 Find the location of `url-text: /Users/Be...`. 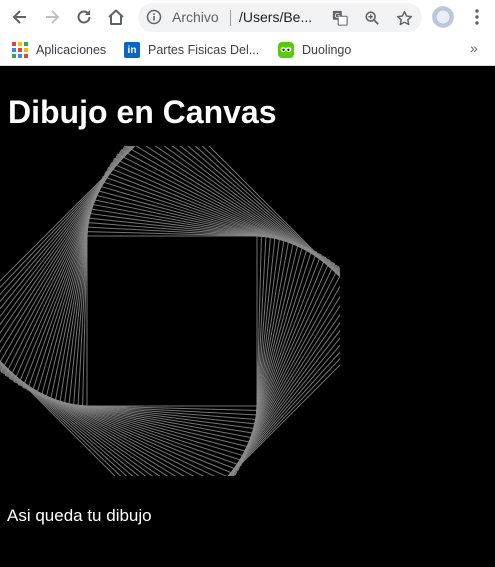

url-text: /Users/Be... is located at coordinates (280, 17).